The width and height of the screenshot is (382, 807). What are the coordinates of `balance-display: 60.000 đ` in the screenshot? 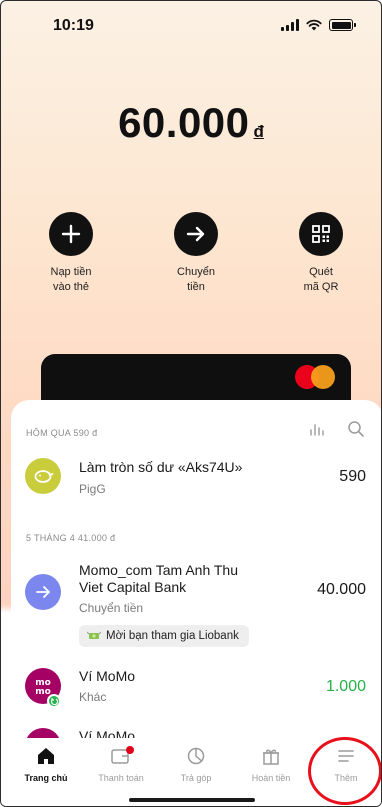 It's located at (191, 123).